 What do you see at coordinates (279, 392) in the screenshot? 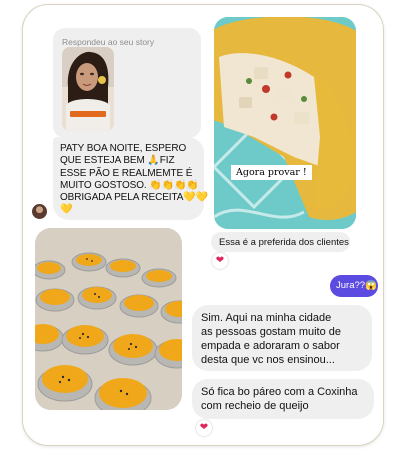
I see `message-line: Só fica bo páreo com a Coxinha` at bounding box center [279, 392].